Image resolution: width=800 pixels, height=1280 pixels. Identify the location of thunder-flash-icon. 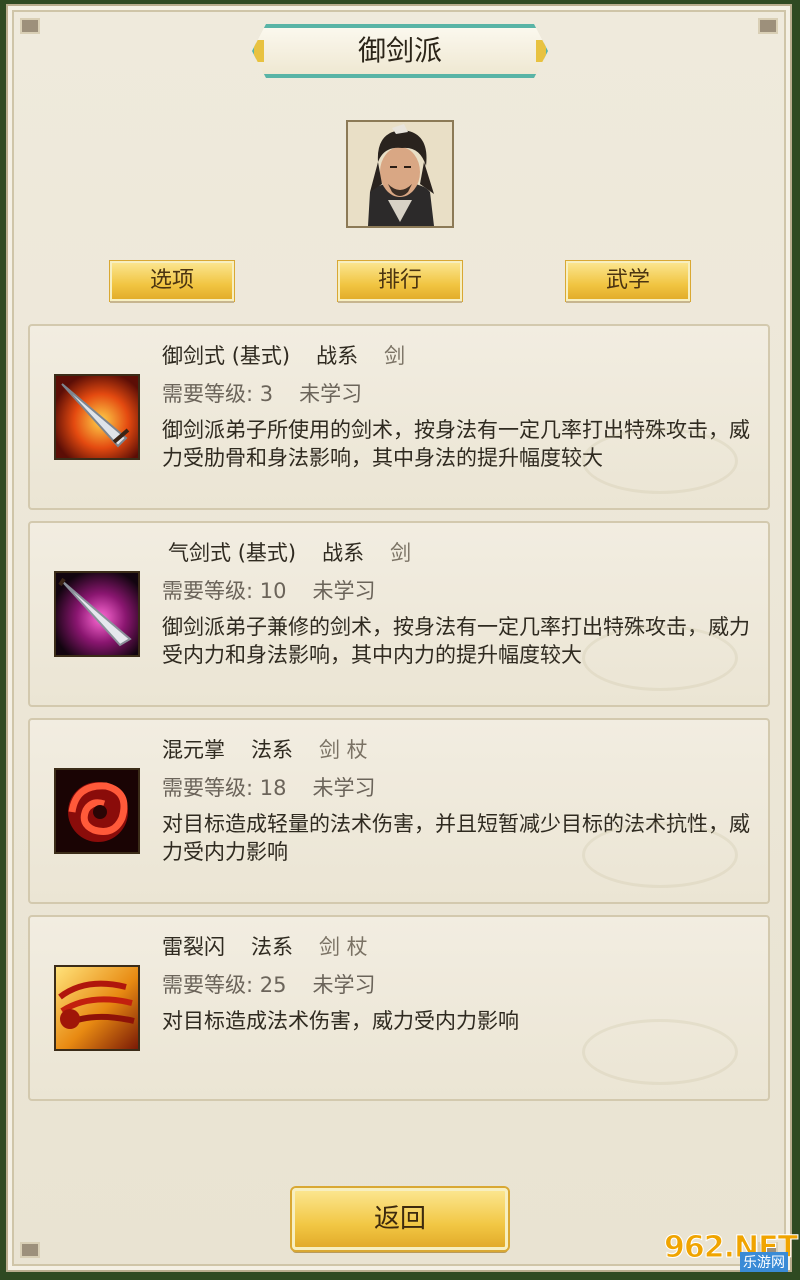
(97, 1008).